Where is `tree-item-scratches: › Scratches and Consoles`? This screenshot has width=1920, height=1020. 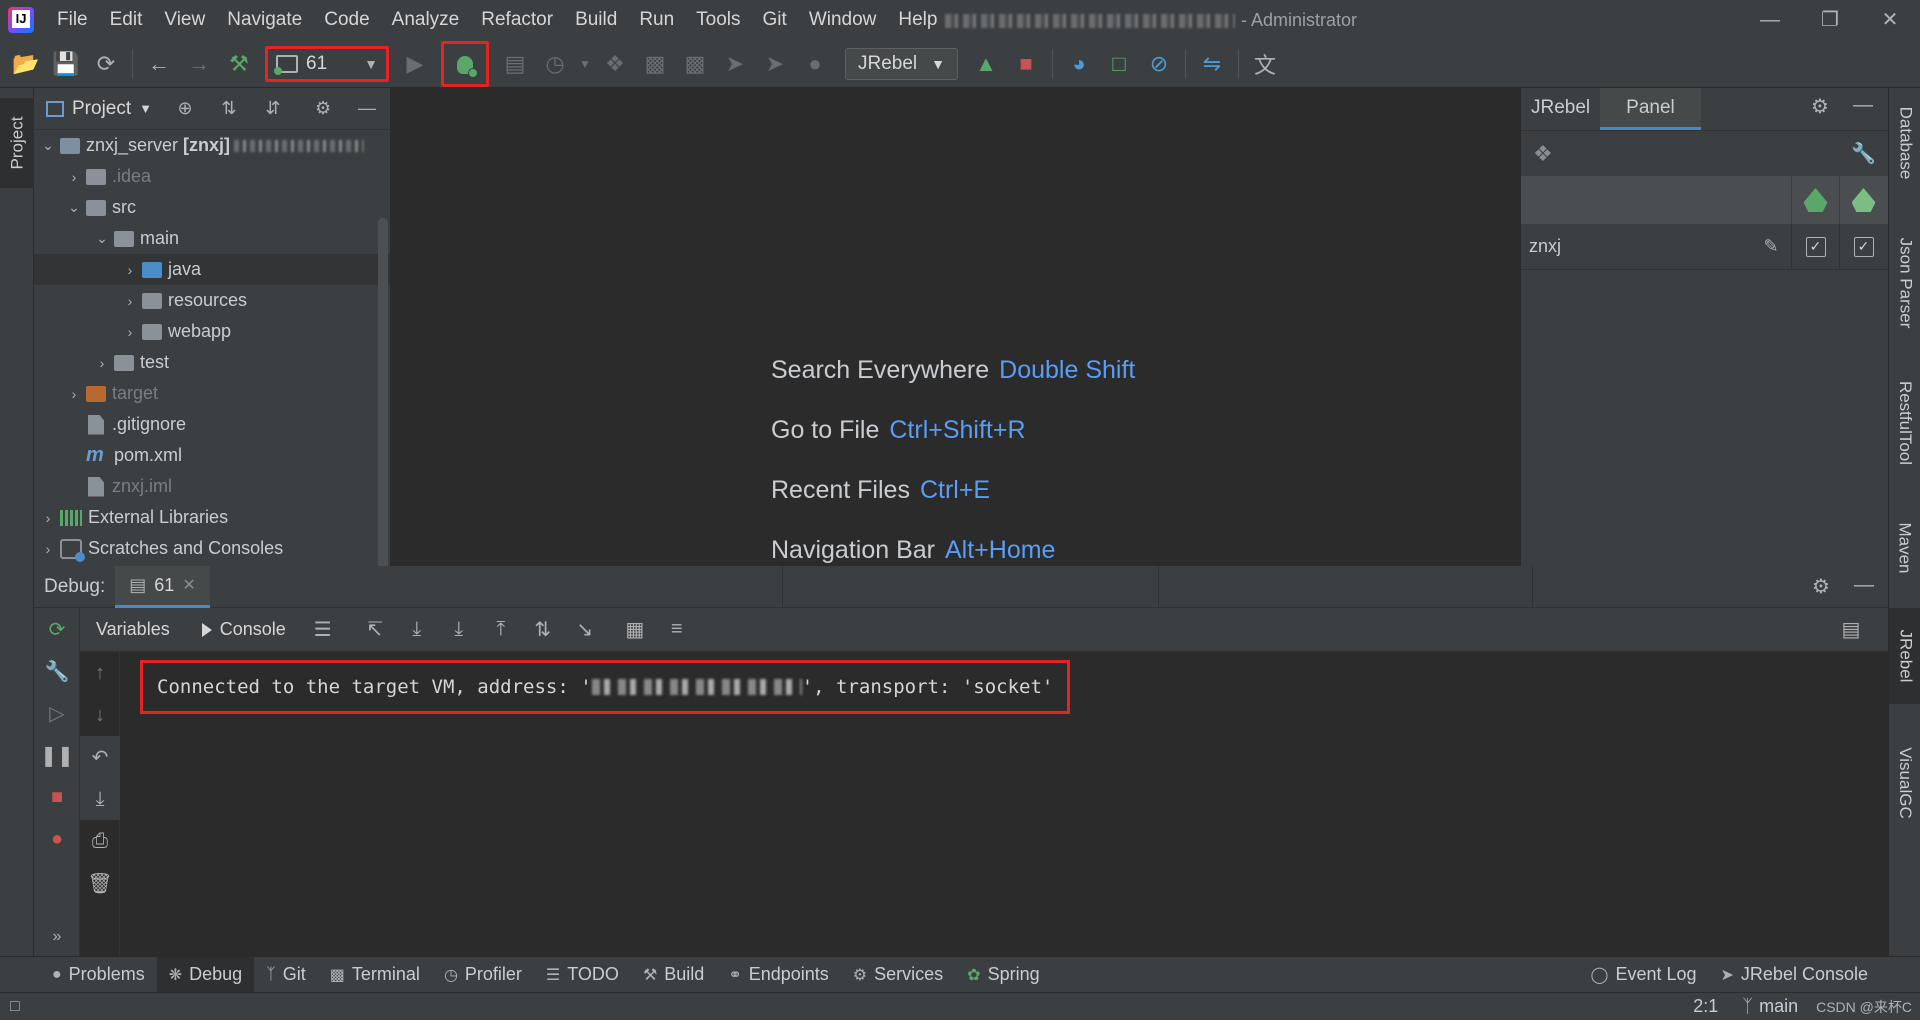
tree-item-scratches: › Scratches and Consoles is located at coordinates (212, 548).